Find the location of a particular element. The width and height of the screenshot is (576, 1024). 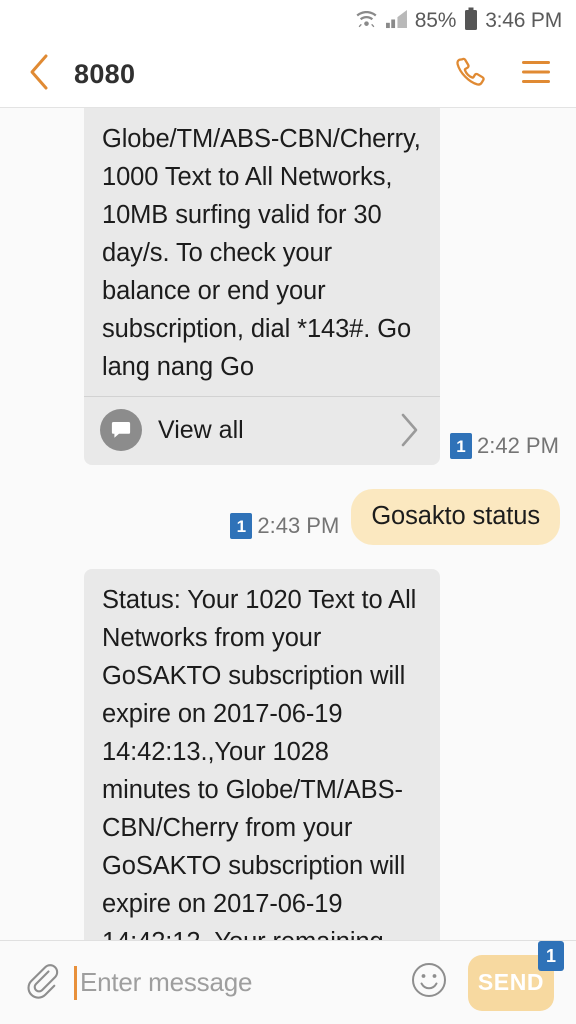

message-row-outgoing-2: 1 2:43 PM Gosakto status is located at coordinates (288, 517).